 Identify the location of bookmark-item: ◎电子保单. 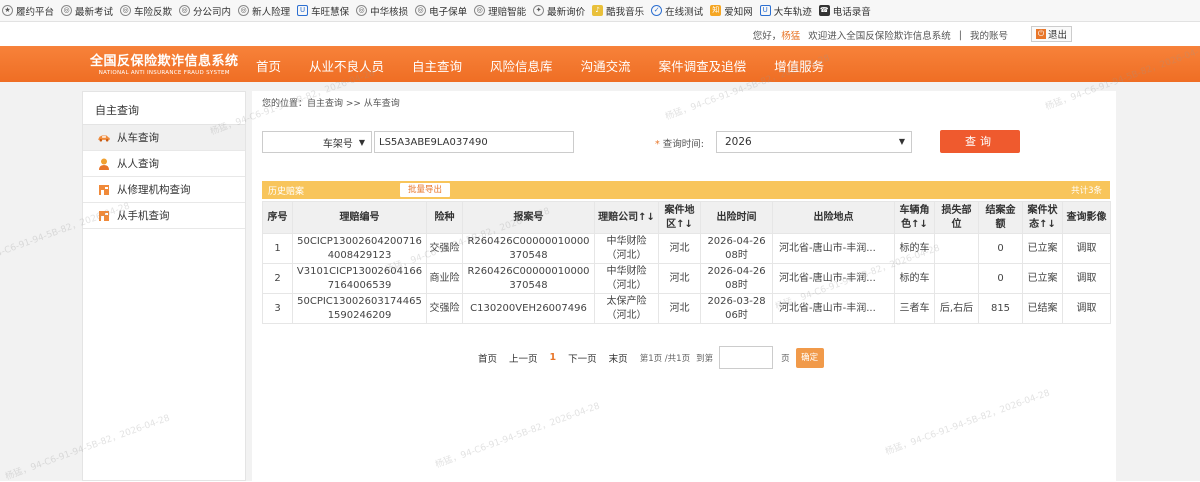
(441, 11).